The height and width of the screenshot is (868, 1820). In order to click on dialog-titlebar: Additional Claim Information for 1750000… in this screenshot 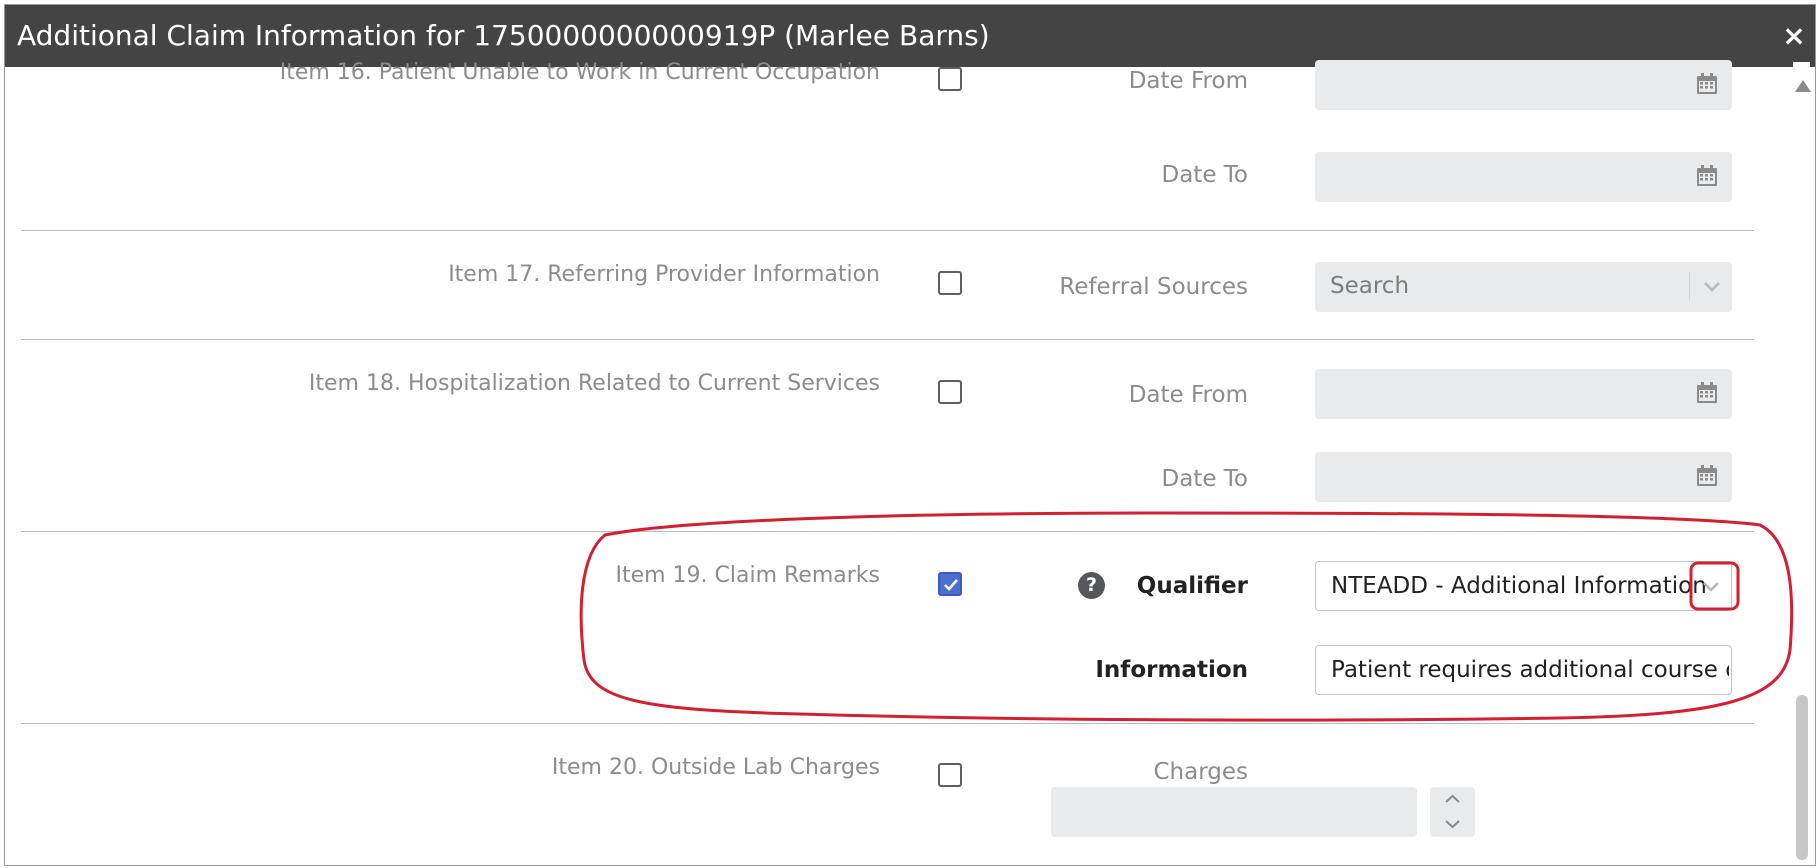, I will do `click(910, 36)`.